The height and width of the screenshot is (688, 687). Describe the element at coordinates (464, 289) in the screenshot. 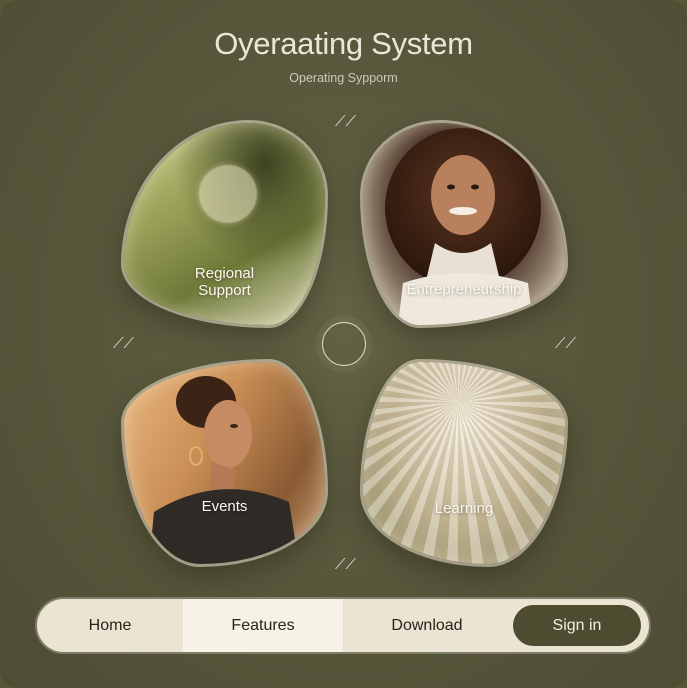

I see `card-label: Entrepreneurship` at that location.